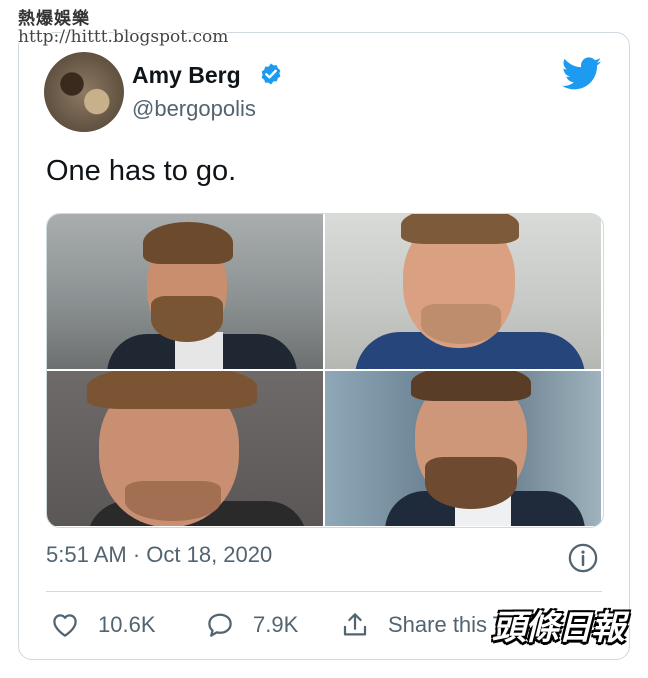  Describe the element at coordinates (54, 19) in the screenshot. I see `watermark-site-name: 熱爆娛樂` at that location.